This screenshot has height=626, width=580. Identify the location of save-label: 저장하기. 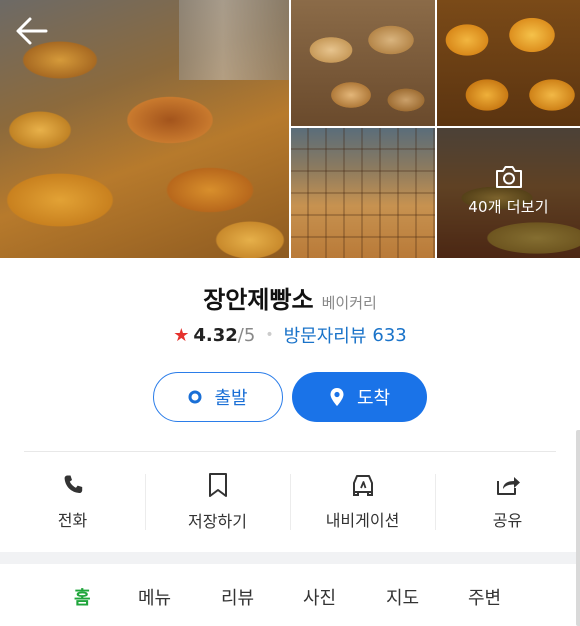
(217, 521).